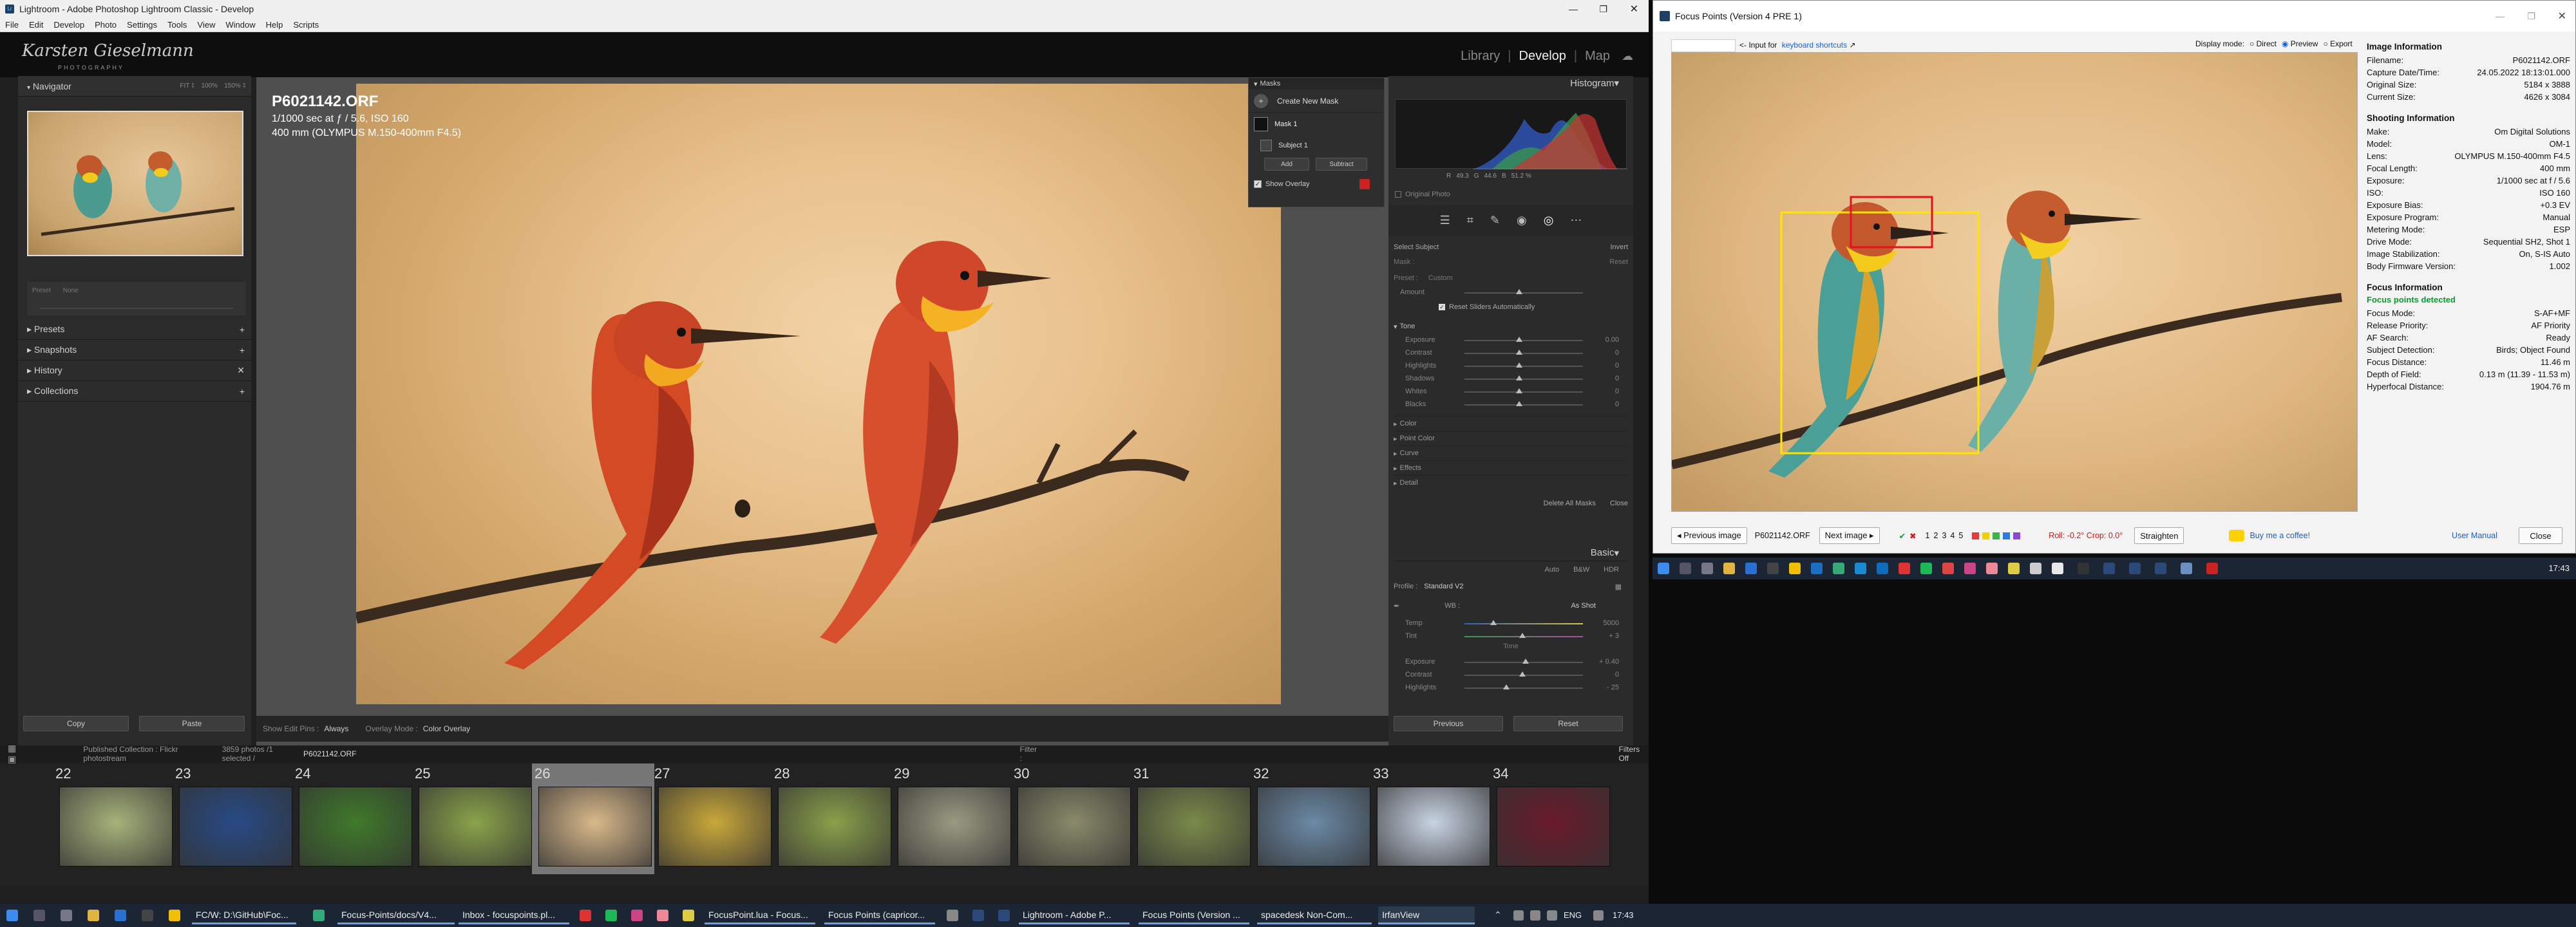 Image resolution: width=2576 pixels, height=927 pixels. I want to click on shortcut-input, so click(1704, 46).